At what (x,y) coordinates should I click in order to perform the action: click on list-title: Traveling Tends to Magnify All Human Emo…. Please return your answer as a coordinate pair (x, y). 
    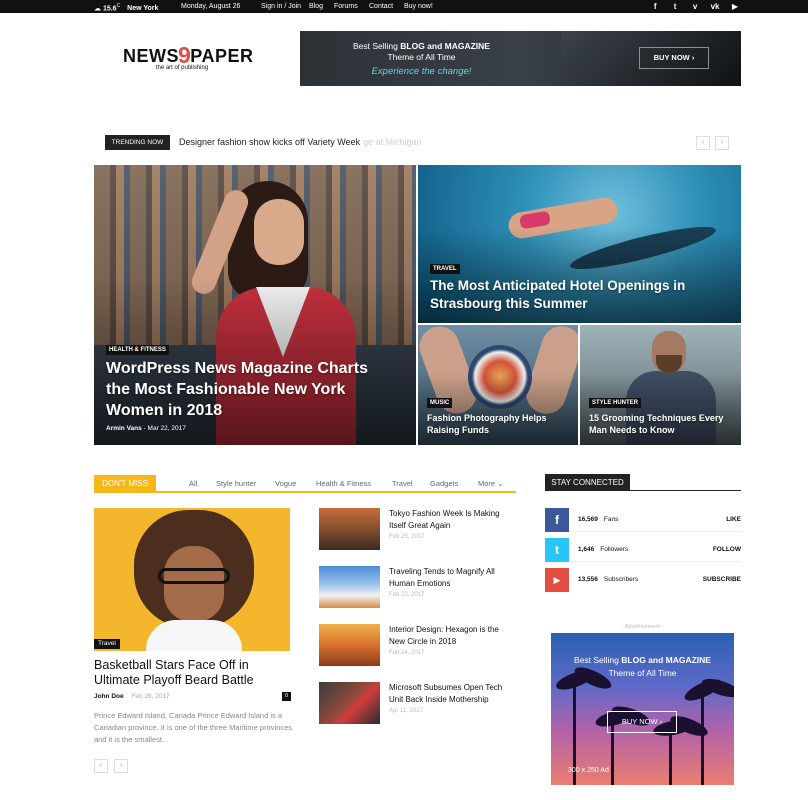
    Looking at the image, I should click on (453, 578).